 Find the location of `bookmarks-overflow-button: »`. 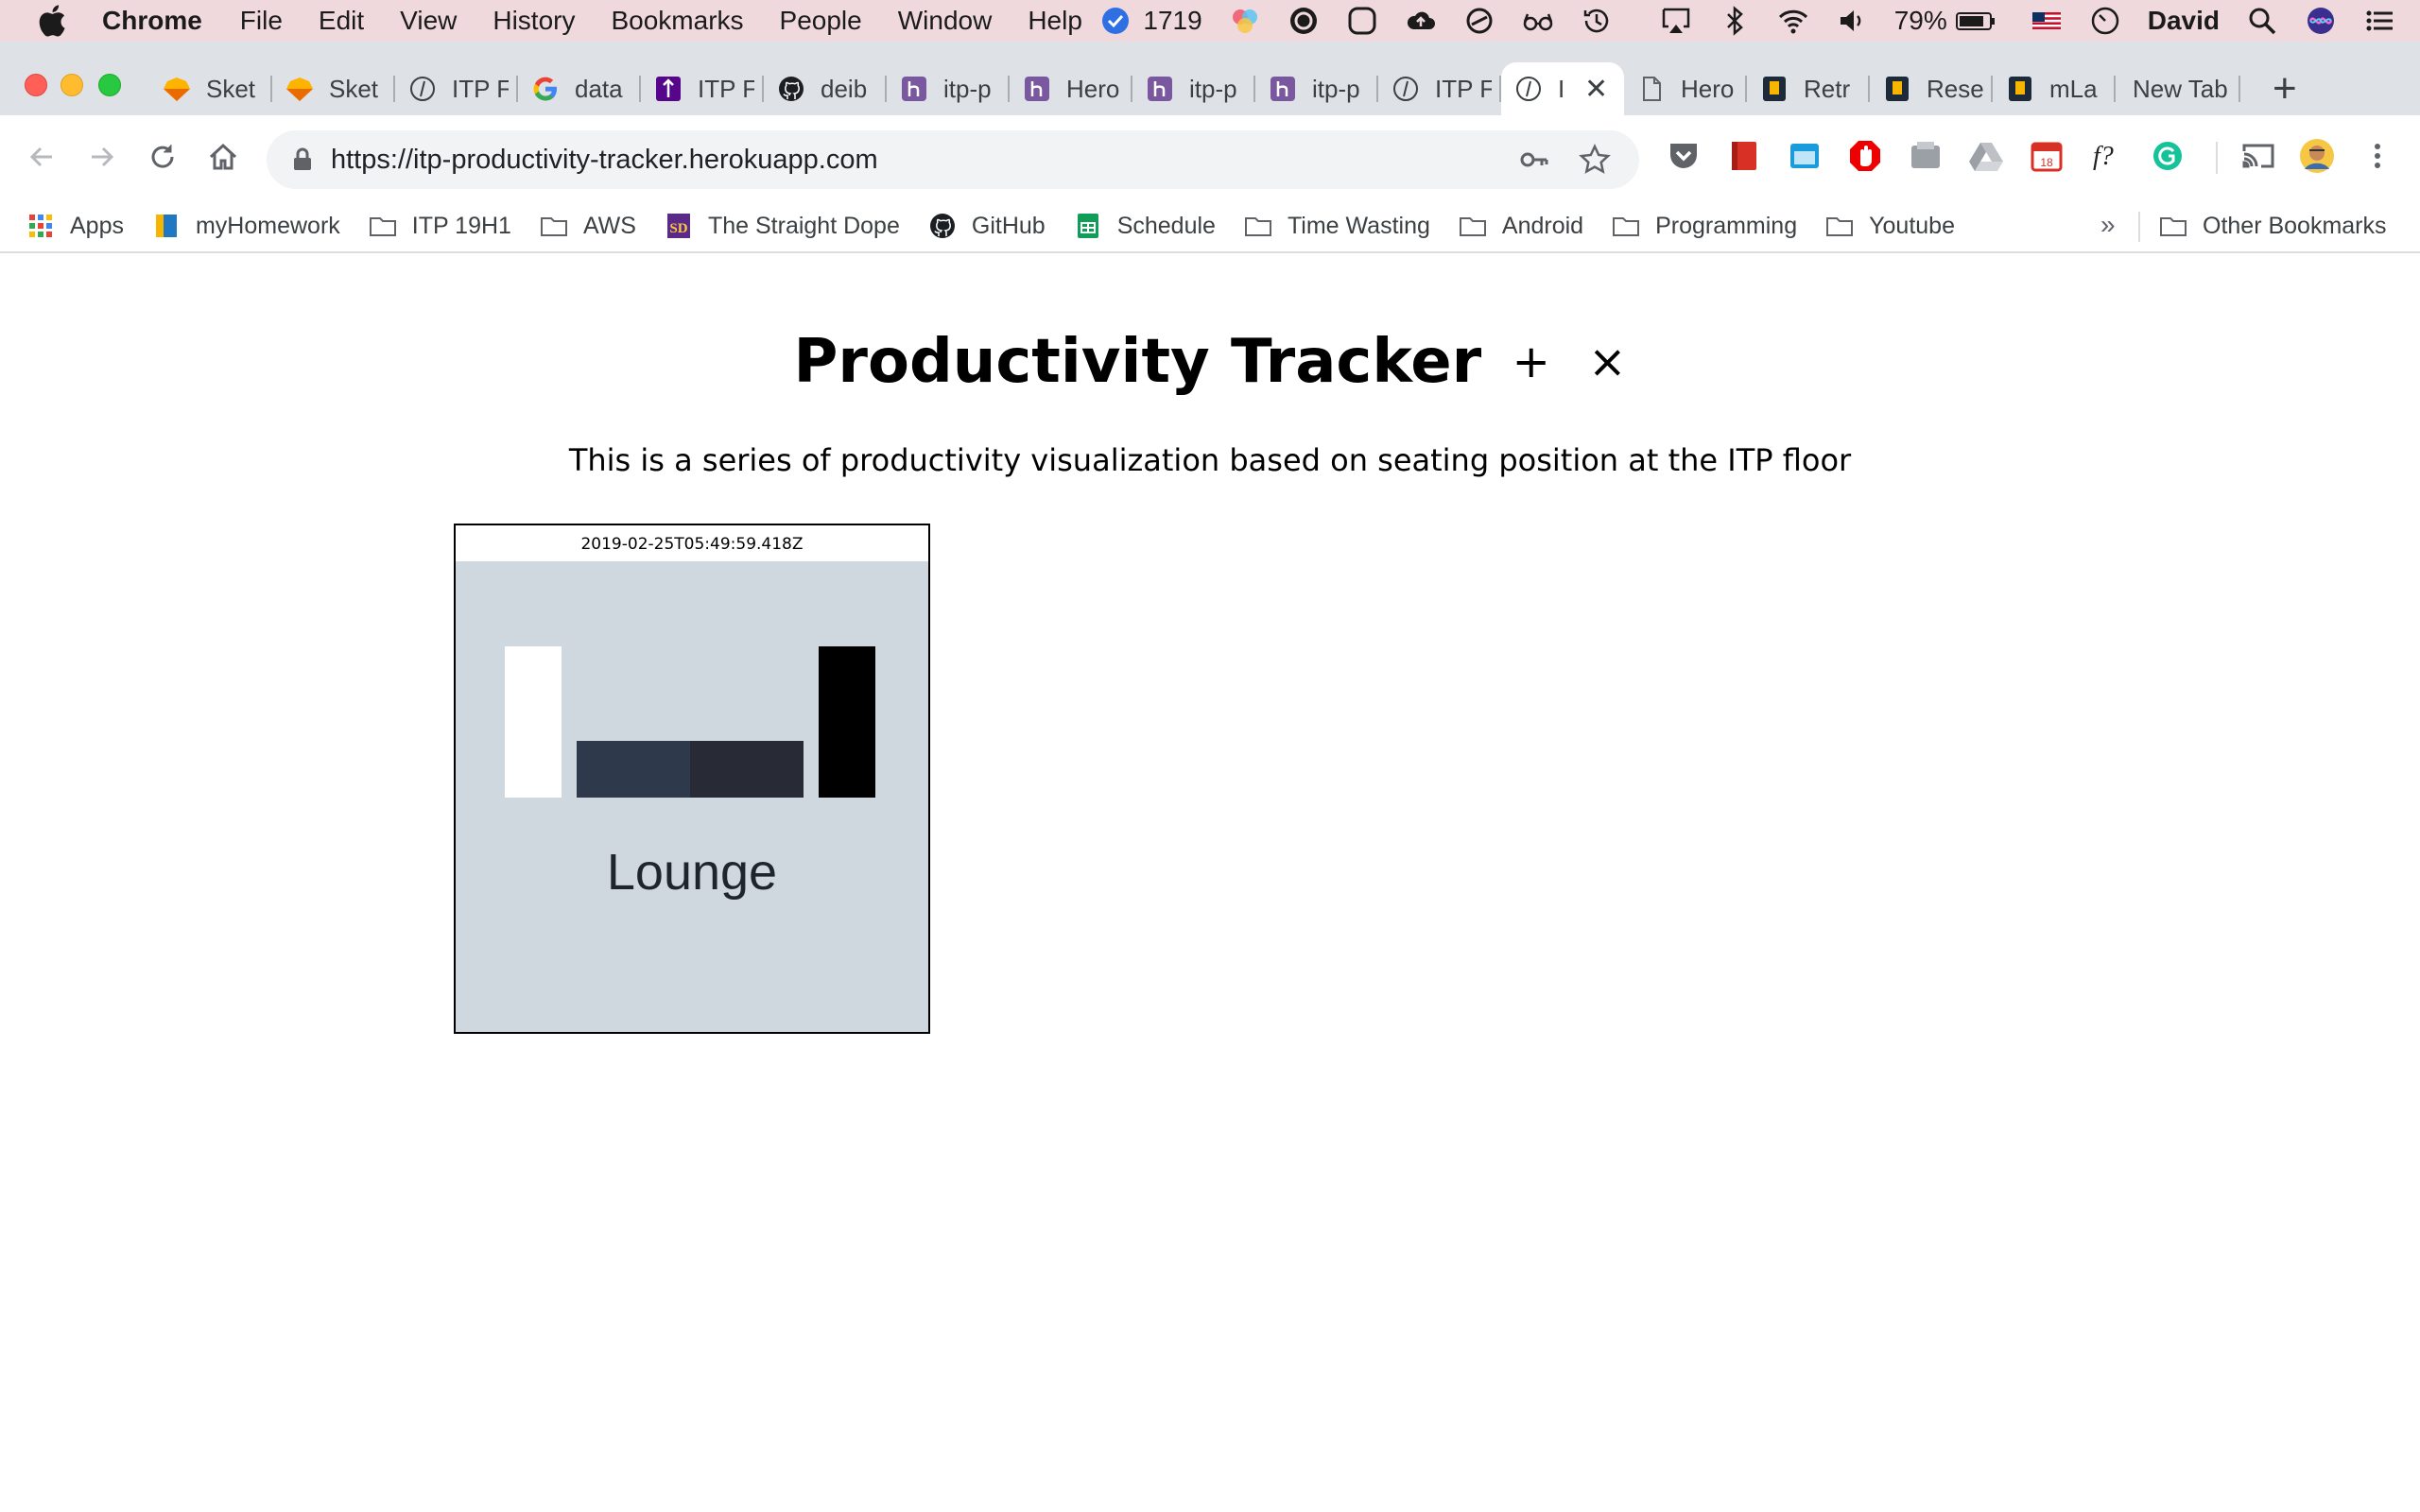

bookmarks-overflow-button: » is located at coordinates (2108, 225).